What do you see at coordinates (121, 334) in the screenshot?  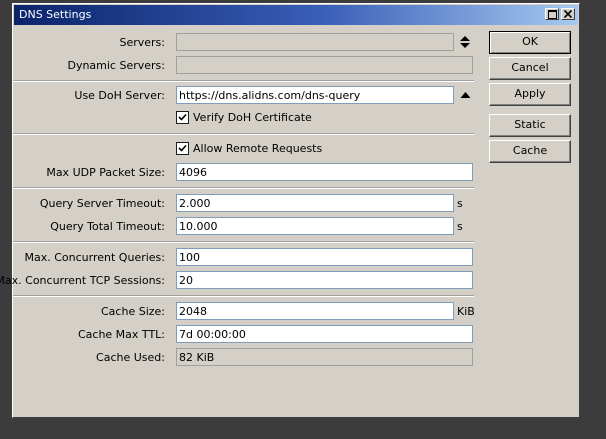 I see `cache-max-ttl-label: Cache Max TTL:` at bounding box center [121, 334].